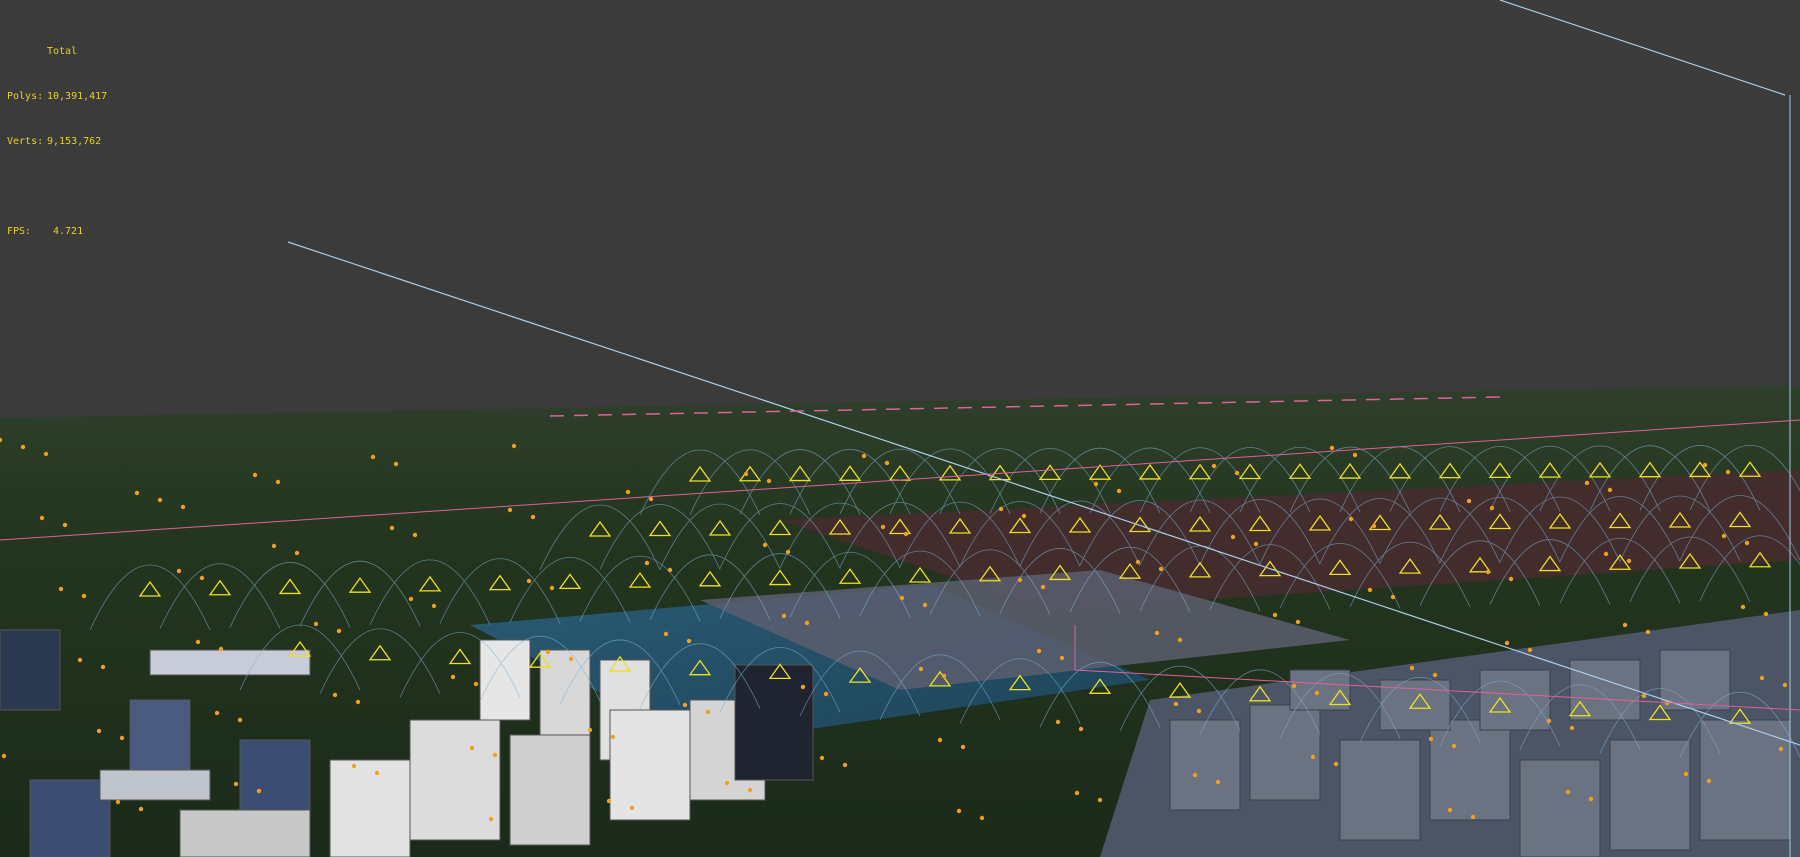 This screenshot has height=857, width=1800. Describe the element at coordinates (19, 231) in the screenshot. I see `fps-label: FPS:` at that location.